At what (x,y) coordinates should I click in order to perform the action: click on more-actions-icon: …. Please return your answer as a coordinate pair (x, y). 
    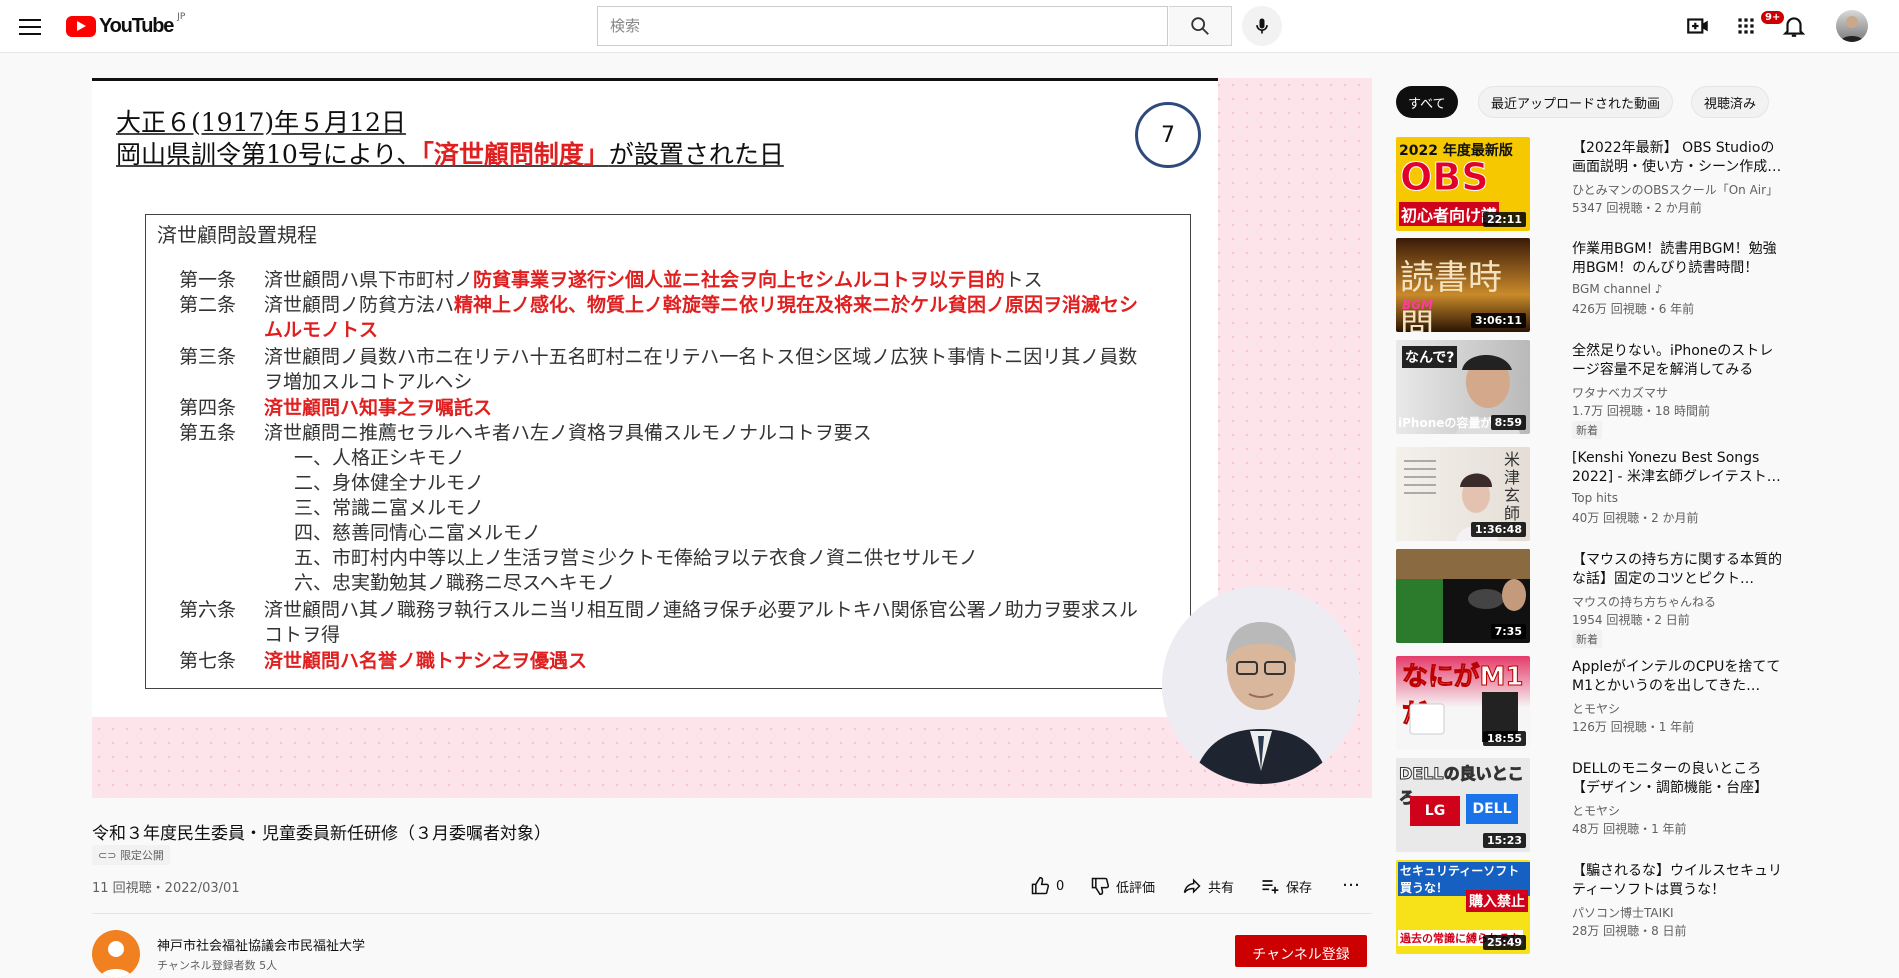
    Looking at the image, I should click on (1351, 880).